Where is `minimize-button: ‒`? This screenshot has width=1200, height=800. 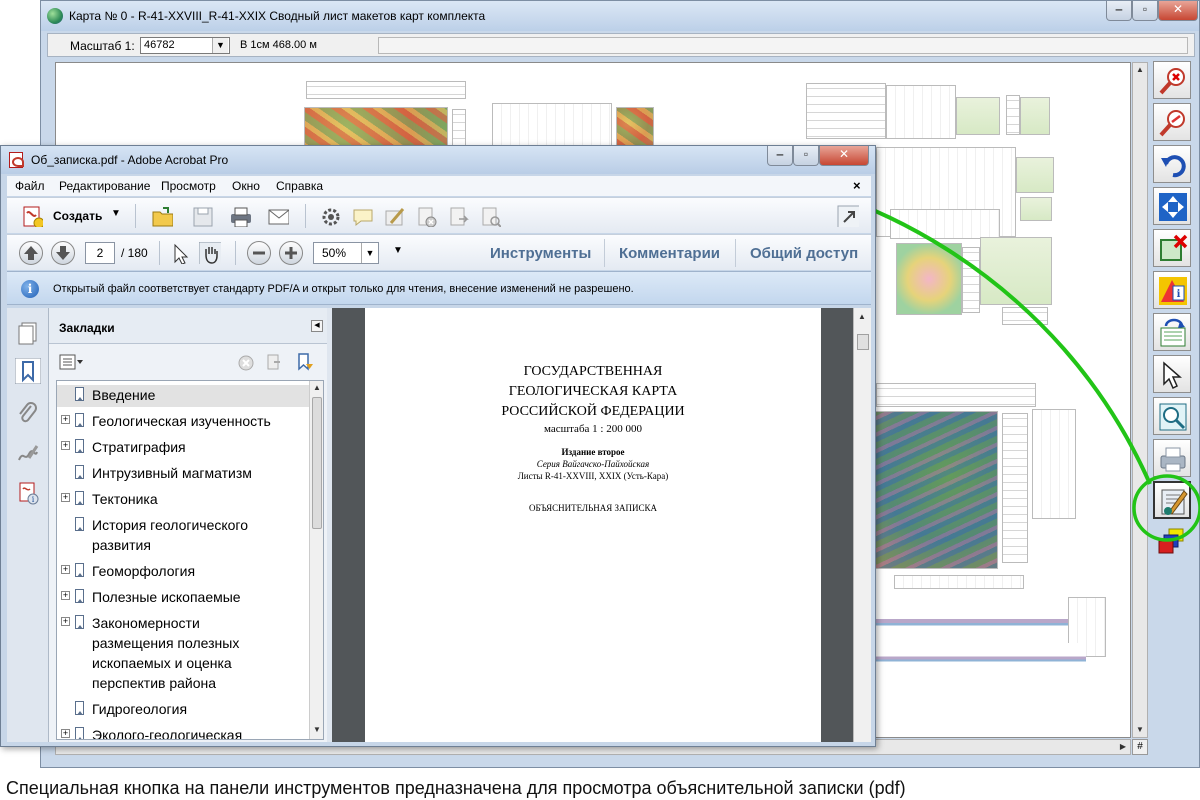
minimize-button: ‒ is located at coordinates (1119, 11).